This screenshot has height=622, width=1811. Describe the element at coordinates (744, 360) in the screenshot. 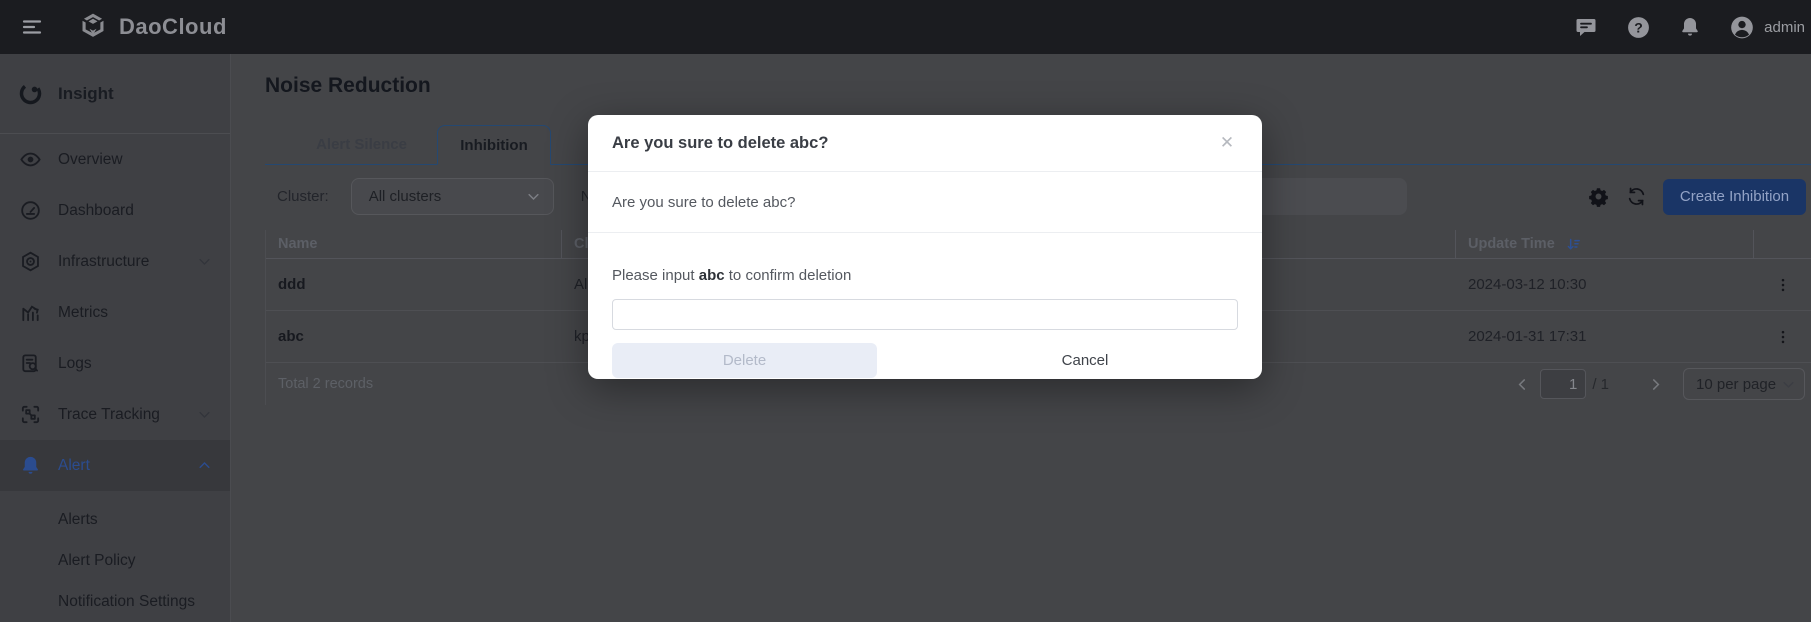

I see `delete-button: Delete` at that location.